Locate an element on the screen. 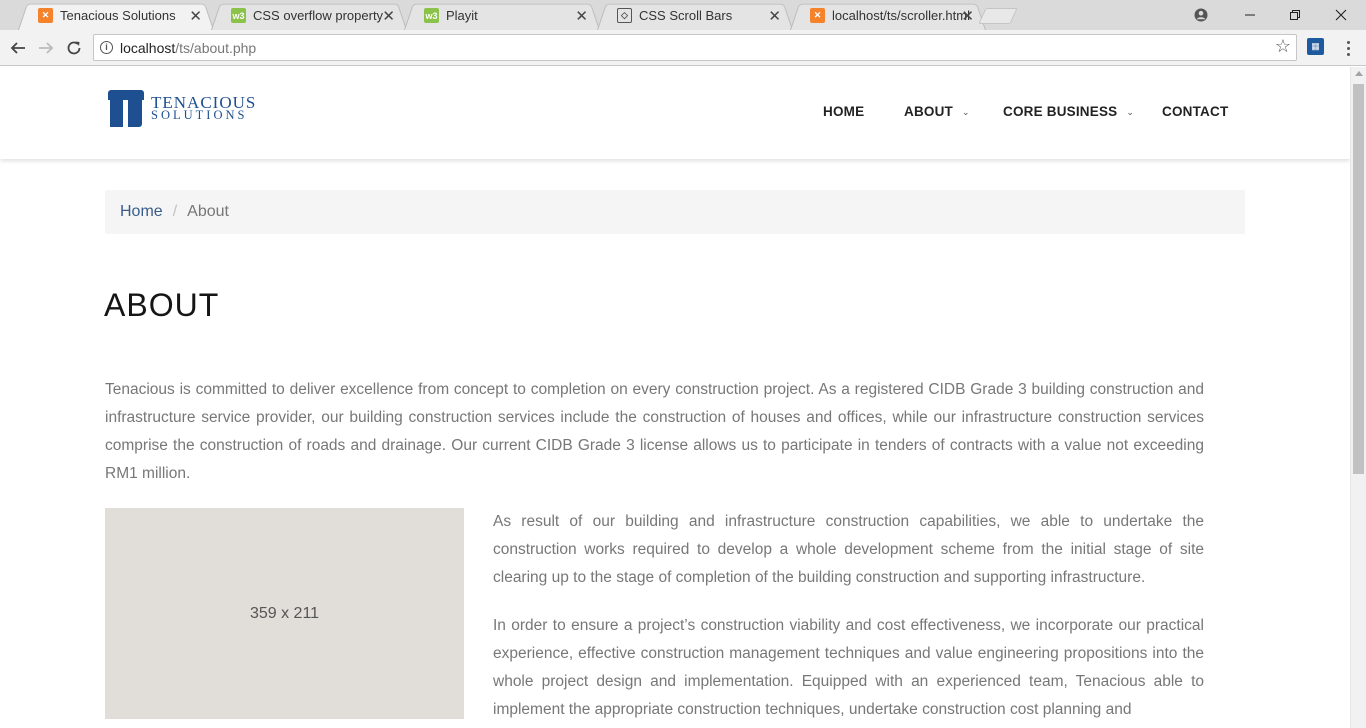 The width and height of the screenshot is (1366, 728). menu-icon is located at coordinates (1348, 48).